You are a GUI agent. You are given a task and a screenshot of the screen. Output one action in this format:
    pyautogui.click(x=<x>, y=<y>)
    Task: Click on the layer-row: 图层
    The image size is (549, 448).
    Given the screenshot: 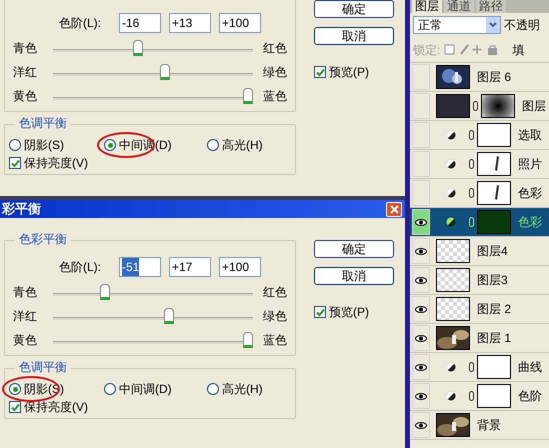 What is the action you would take?
    pyautogui.click(x=479, y=106)
    